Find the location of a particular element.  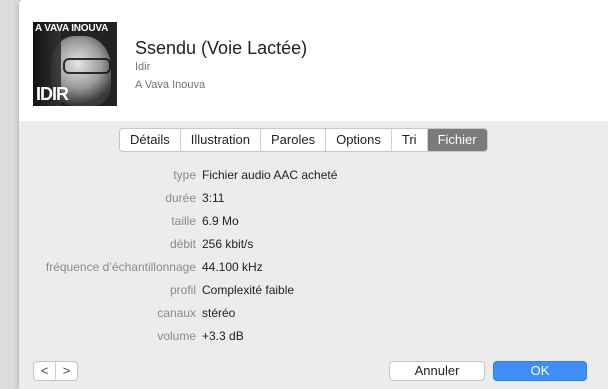

info-label: type is located at coordinates (184, 175).